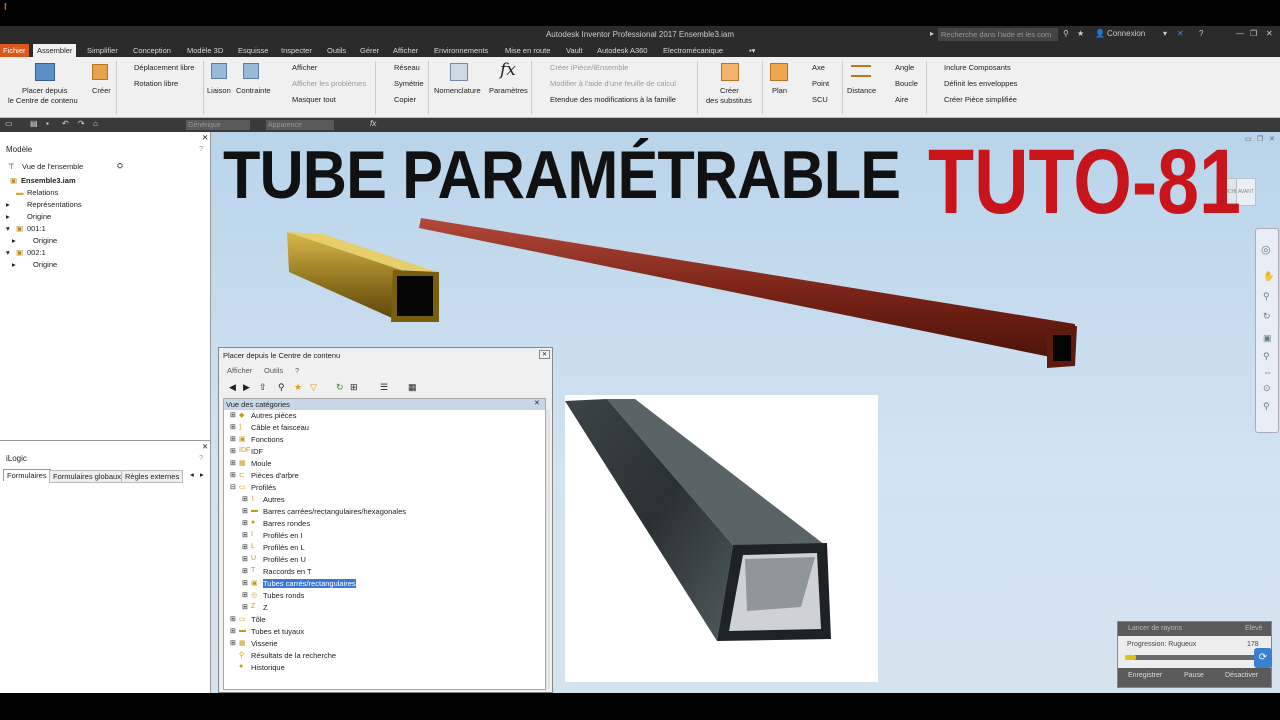 The height and width of the screenshot is (720, 1280). What do you see at coordinates (263, 387) in the screenshot?
I see `up-icon: ⇧` at bounding box center [263, 387].